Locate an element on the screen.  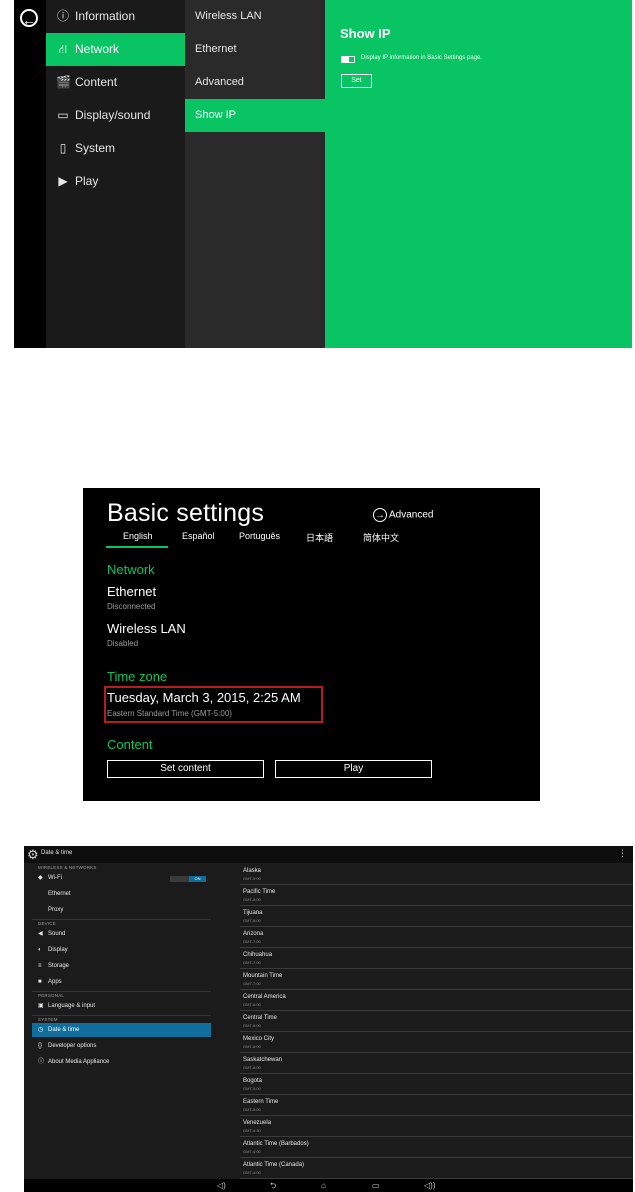
timezone-row: Atlantic Time (Barbados) GMT-4:00 is located at coordinates (436, 1147).